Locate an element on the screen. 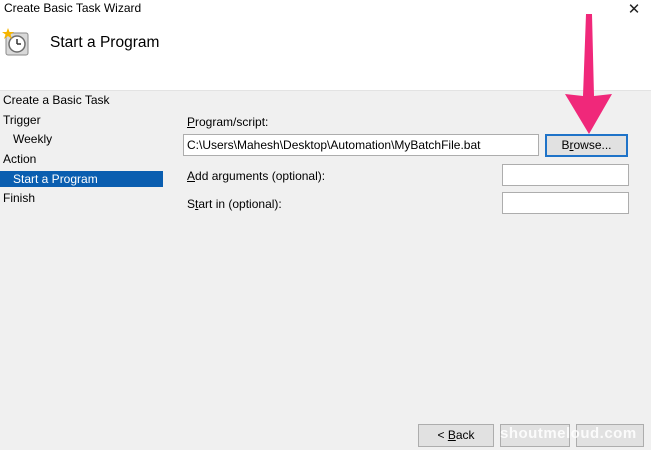 This screenshot has width=651, height=450. task-scheduler-clock-icon is located at coordinates (15, 42).